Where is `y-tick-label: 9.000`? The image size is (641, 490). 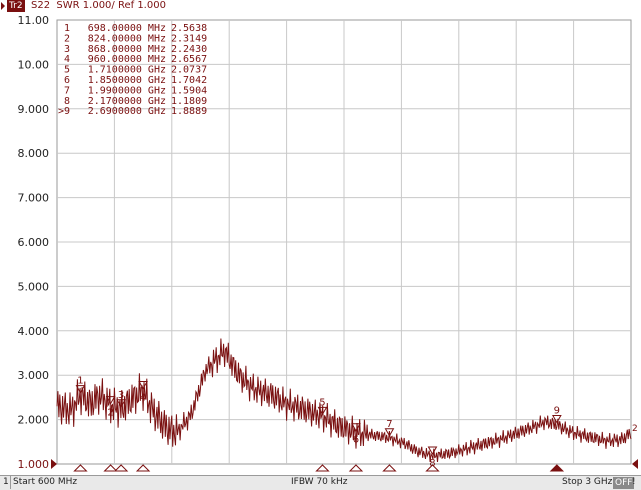 y-tick-label: 9.000 is located at coordinates (34, 109).